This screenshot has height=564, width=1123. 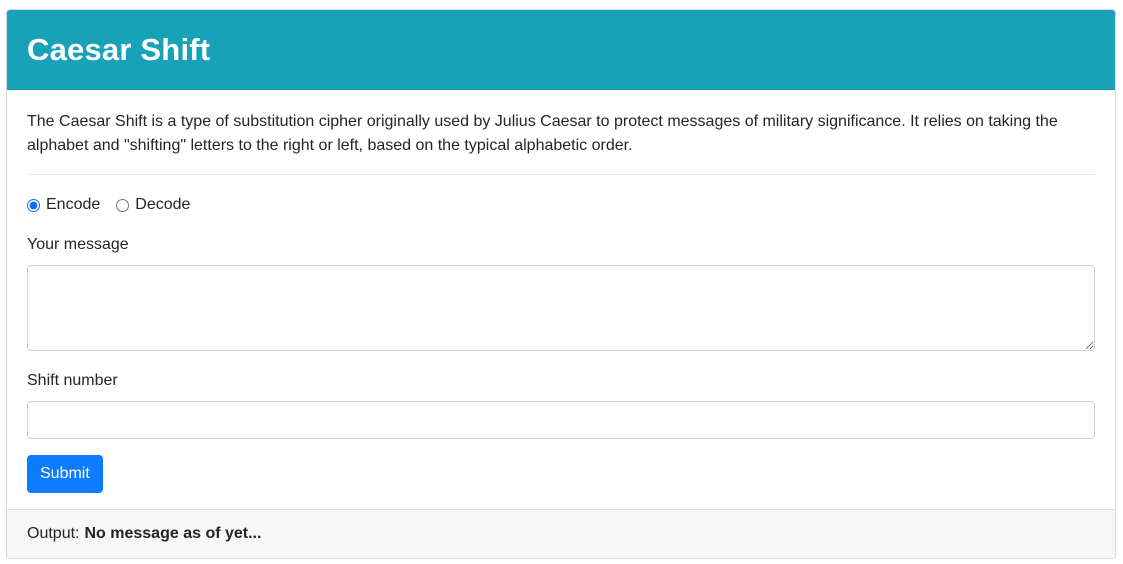 I want to click on message-label: Your message, so click(x=78, y=244).